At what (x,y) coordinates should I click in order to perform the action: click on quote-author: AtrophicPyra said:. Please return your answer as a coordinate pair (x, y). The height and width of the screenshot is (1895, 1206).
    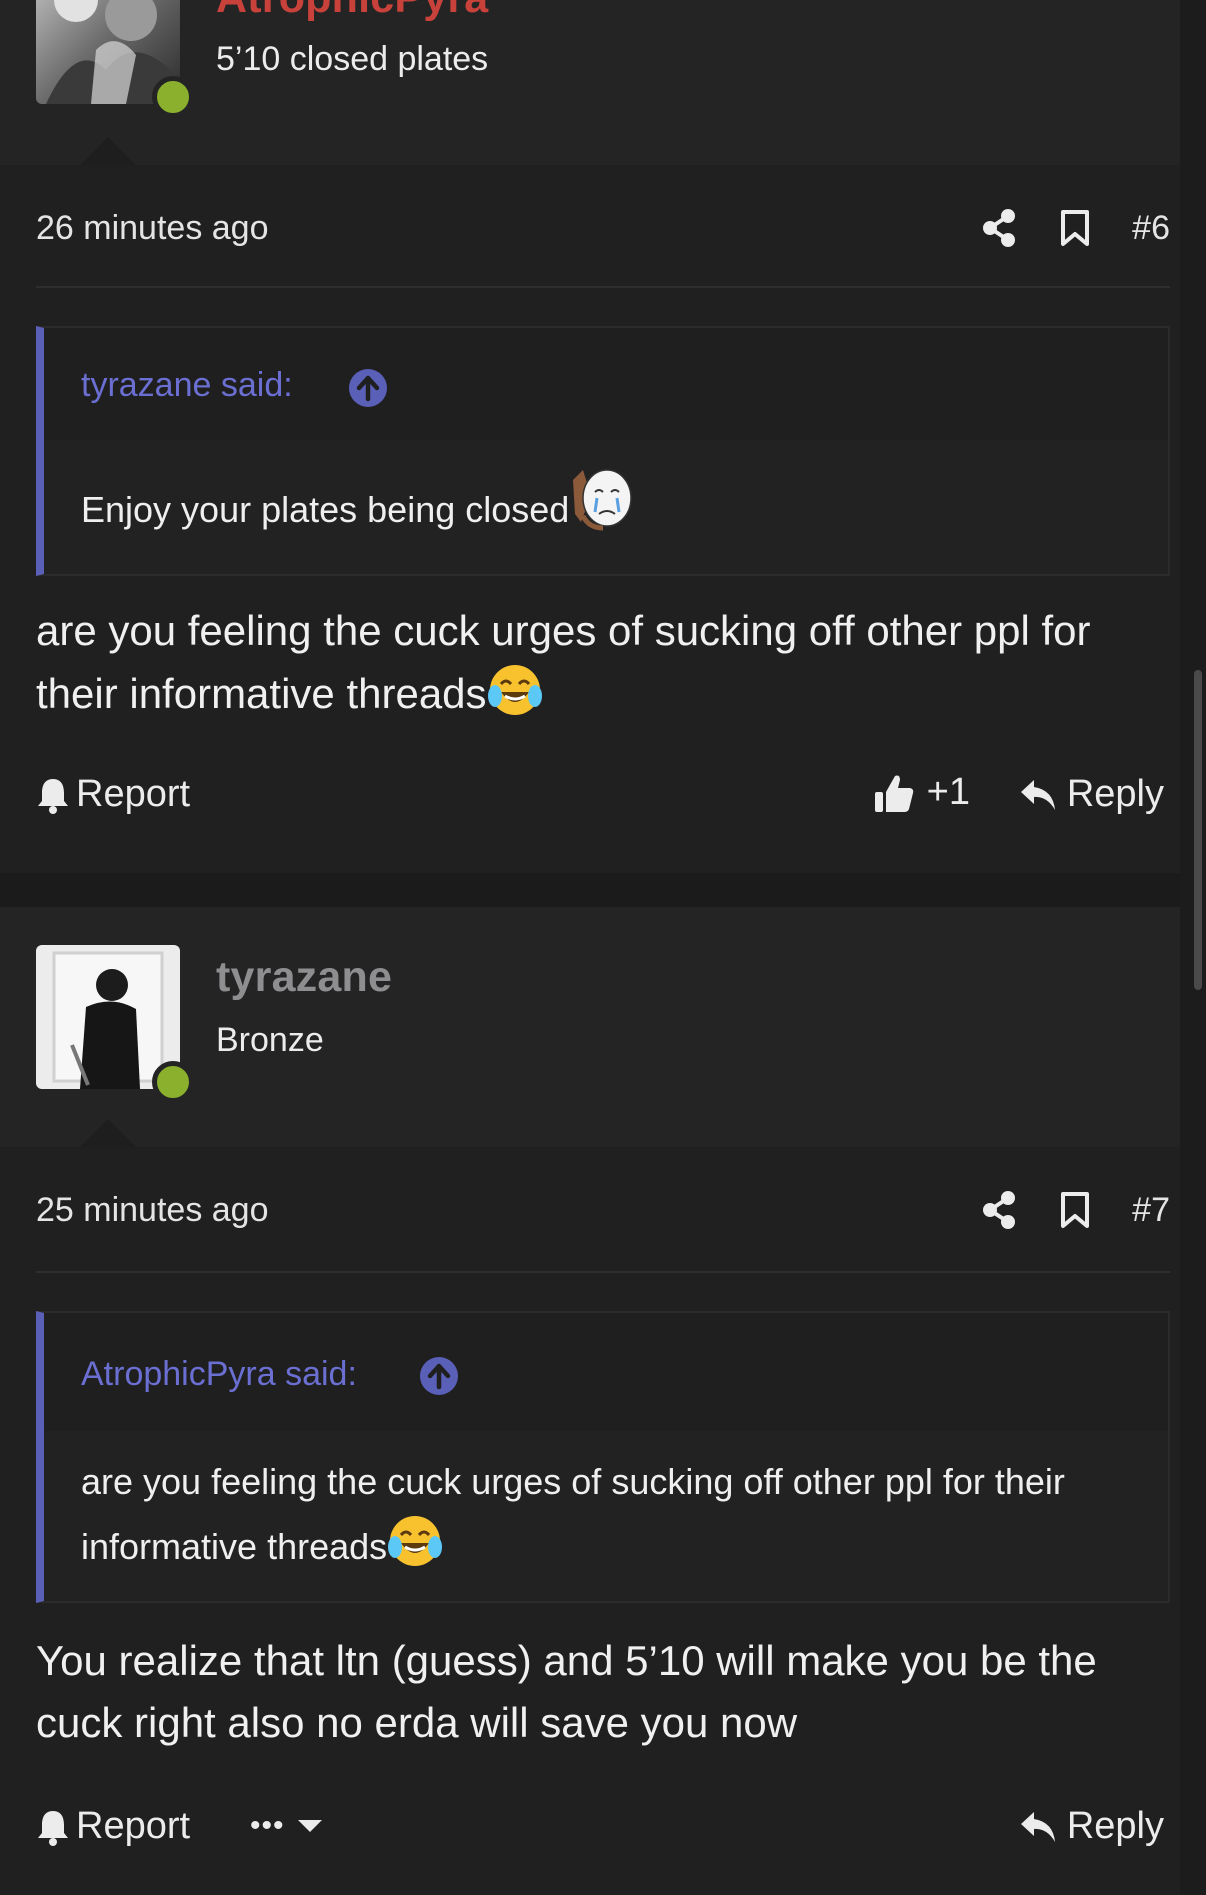
    Looking at the image, I should click on (219, 1374).